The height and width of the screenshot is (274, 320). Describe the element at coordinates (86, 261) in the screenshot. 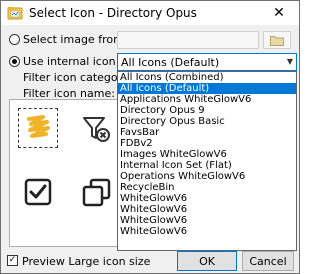

I see `preview-large-label: Preview Large icon size` at that location.